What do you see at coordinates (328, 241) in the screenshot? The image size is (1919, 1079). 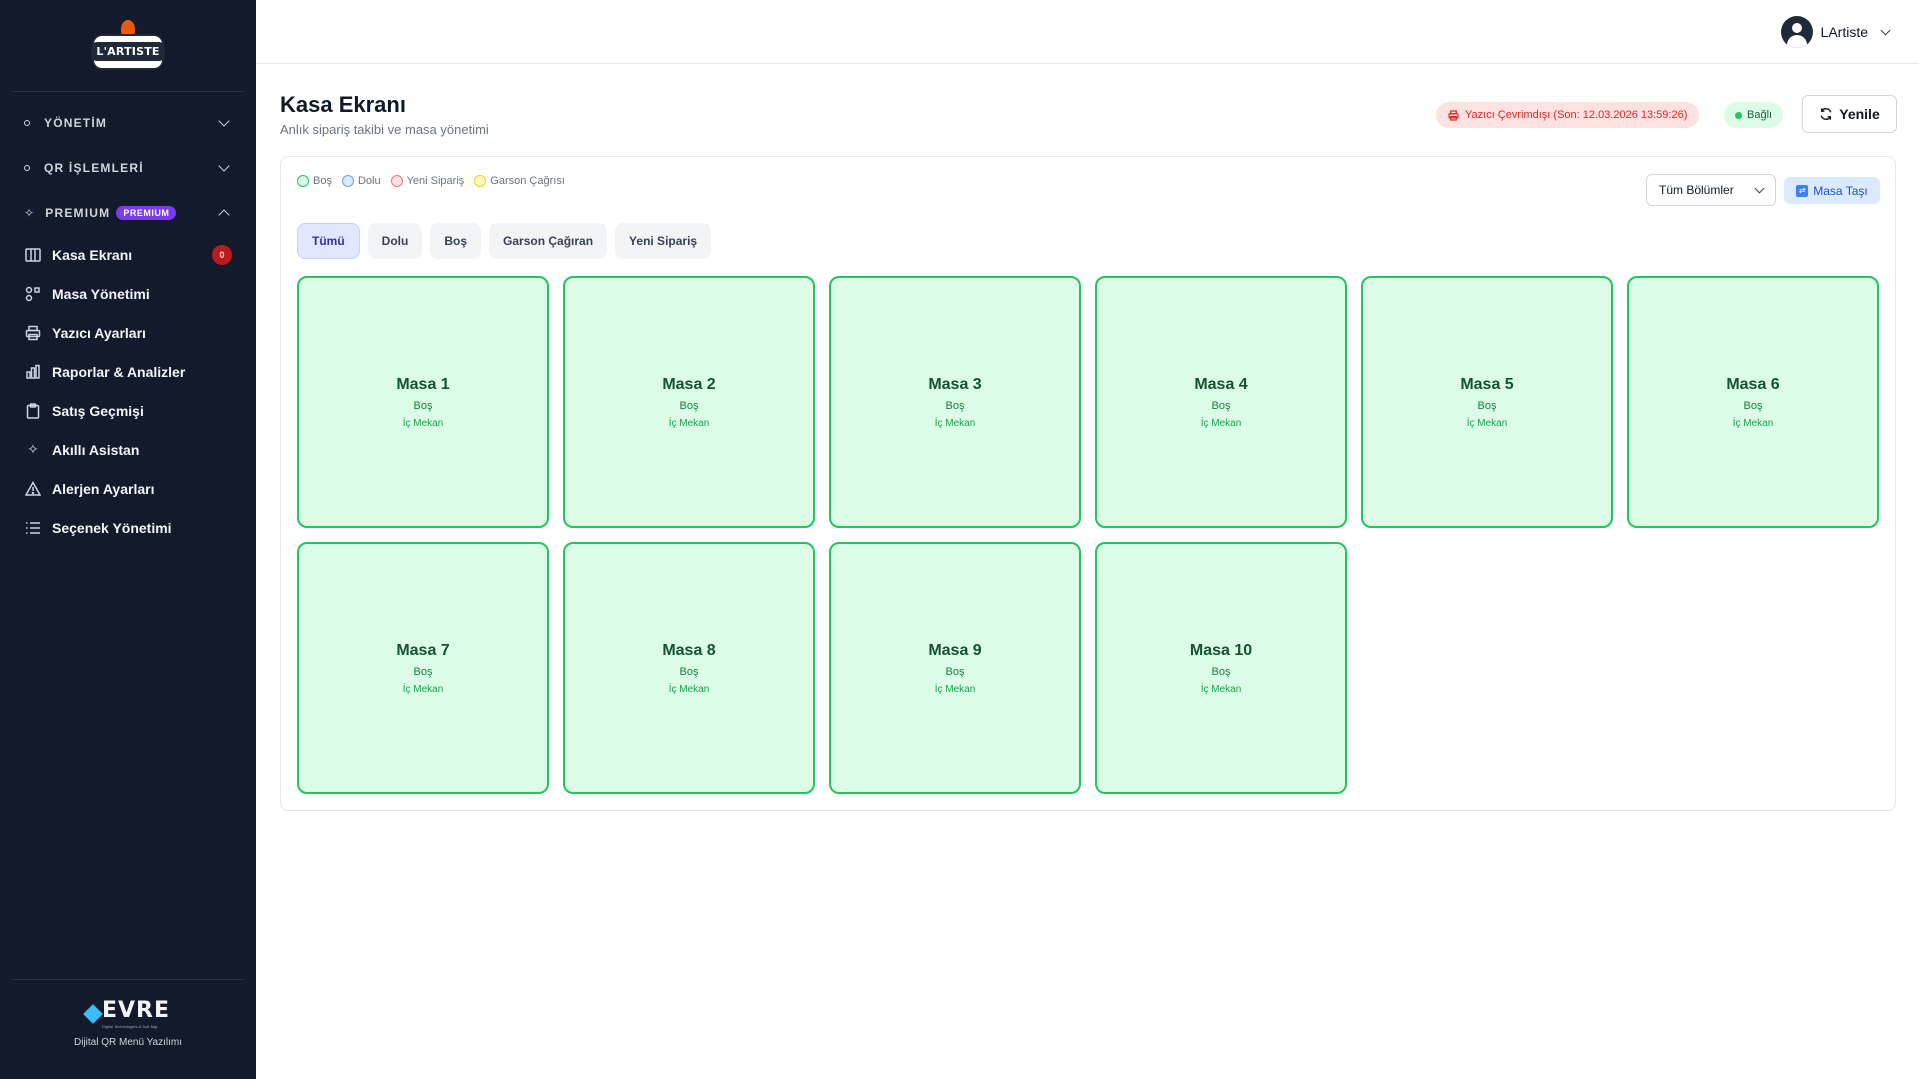 I see `filter-tab-all: Tümü` at bounding box center [328, 241].